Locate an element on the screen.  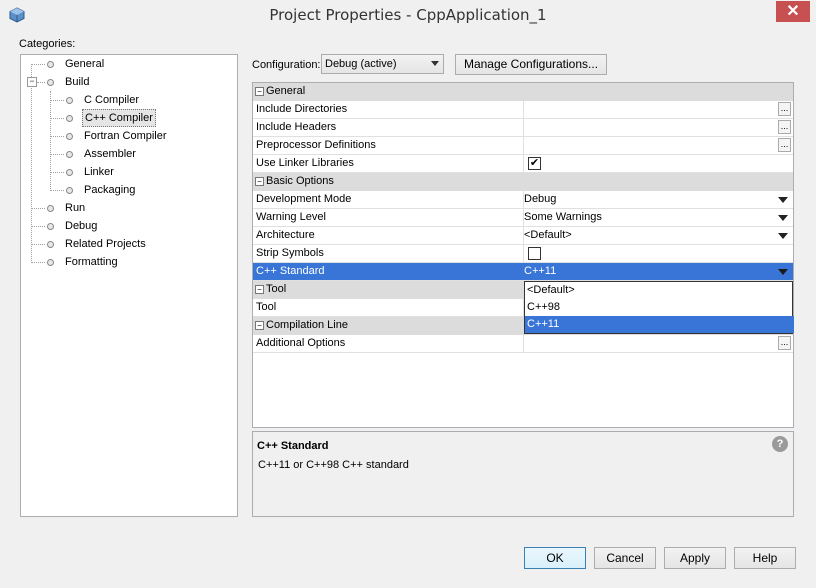
prop-name: Tool is located at coordinates (266, 307).